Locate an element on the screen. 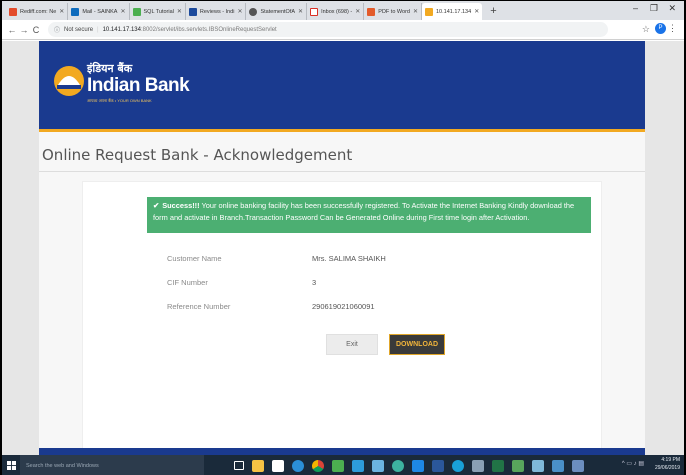  chrome-icon is located at coordinates (318, 465).